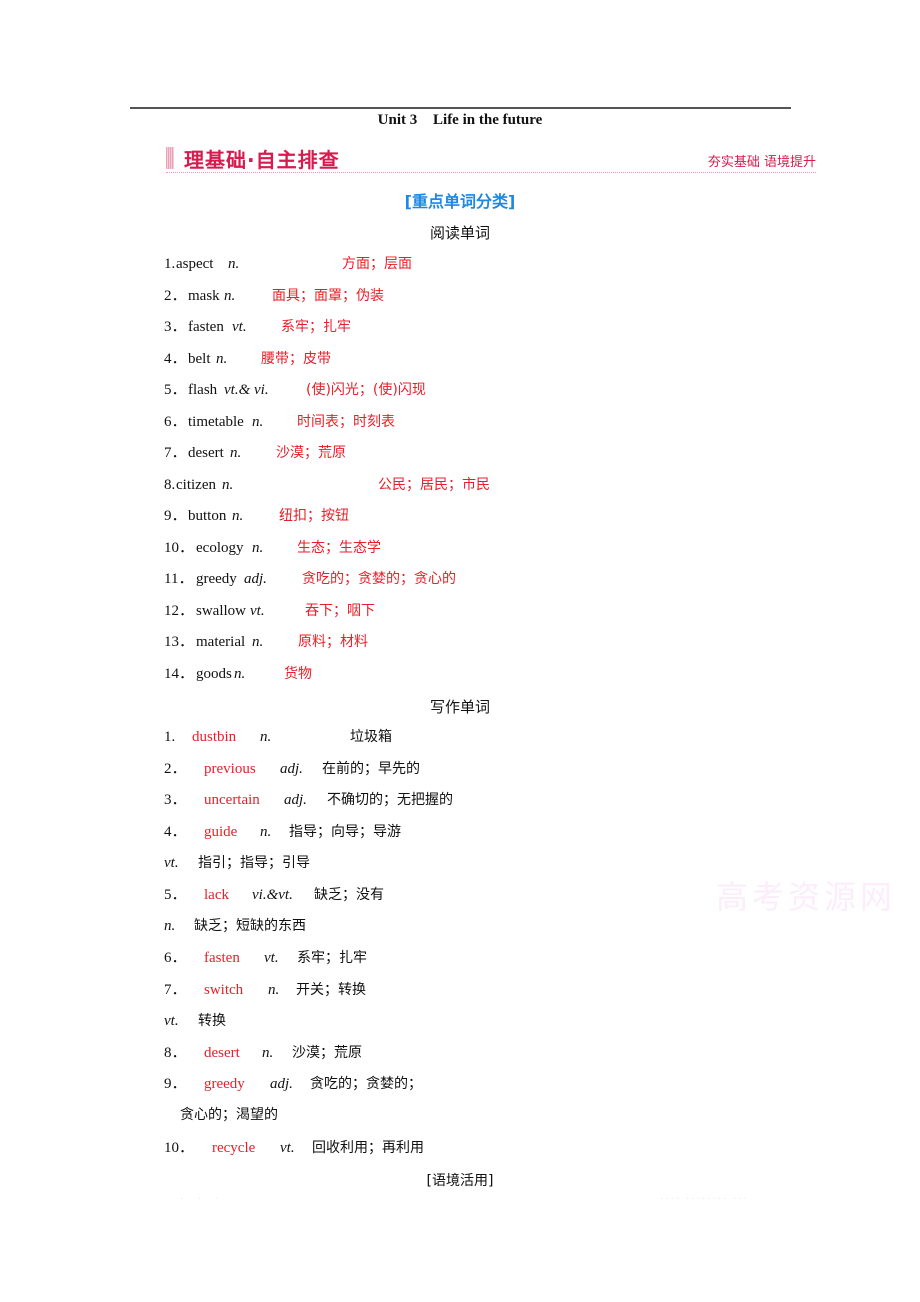 The height and width of the screenshot is (1302, 920). What do you see at coordinates (246, 390) in the screenshot?
I see `part-of-speech: vt.& vi.` at bounding box center [246, 390].